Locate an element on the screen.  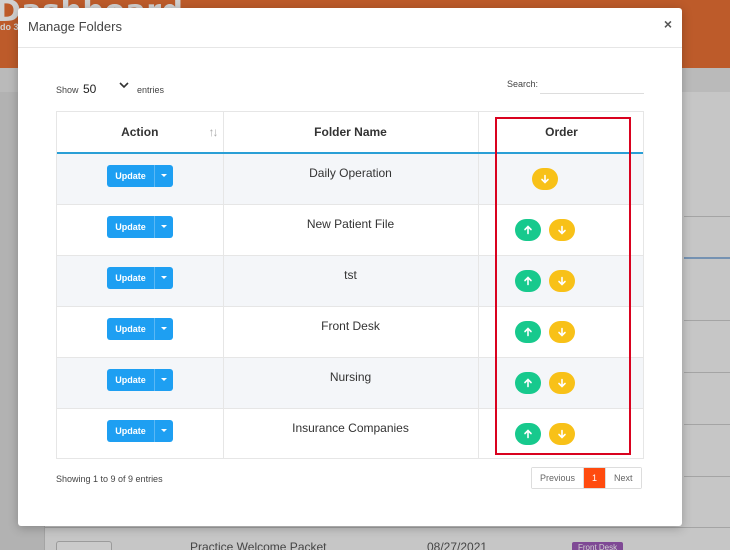
pagination-page-1: 1 is located at coordinates (595, 478).